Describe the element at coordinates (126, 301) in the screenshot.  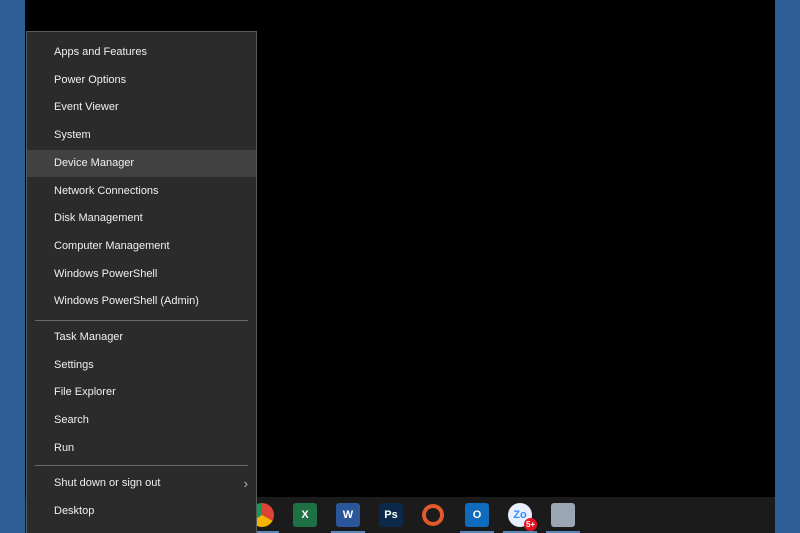
I see `menu-item-label: Windows PowerShell (Admin)` at that location.